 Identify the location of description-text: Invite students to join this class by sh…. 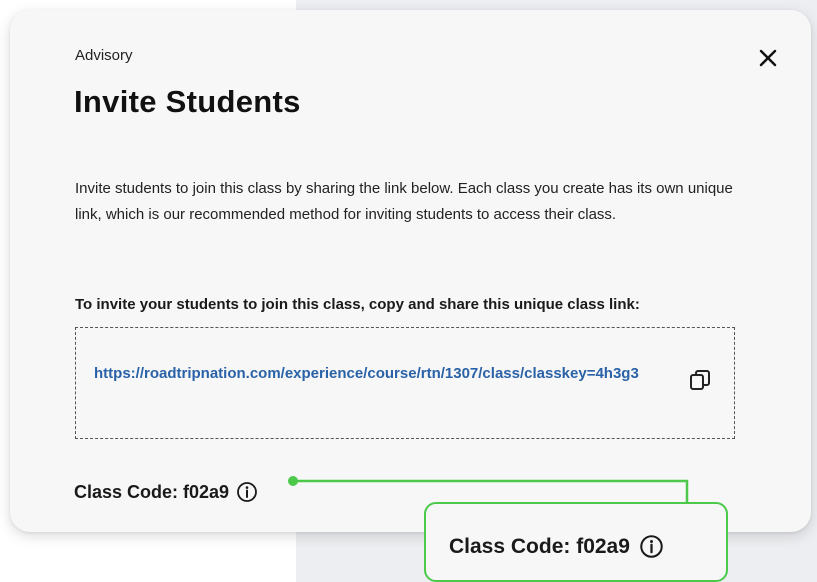
(404, 201).